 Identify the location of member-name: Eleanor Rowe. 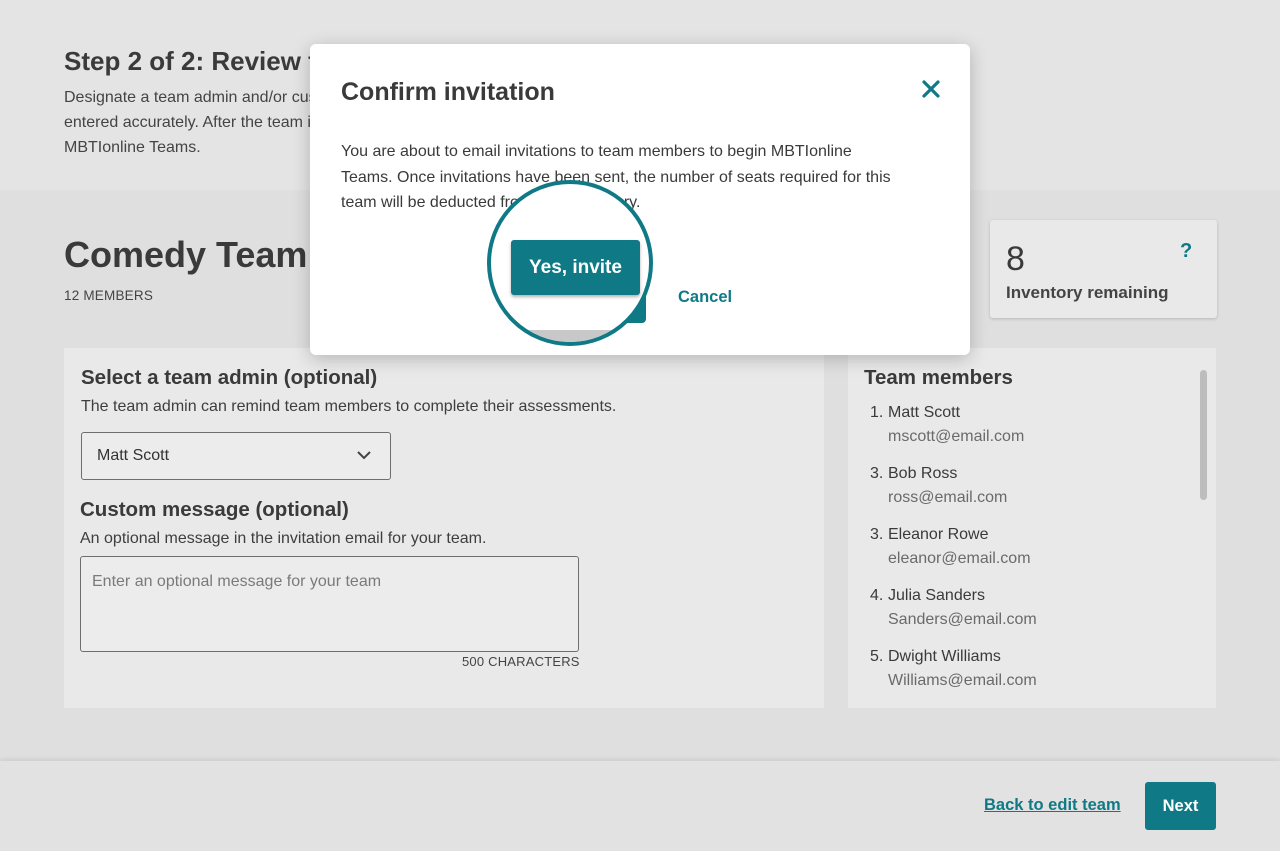
(938, 534).